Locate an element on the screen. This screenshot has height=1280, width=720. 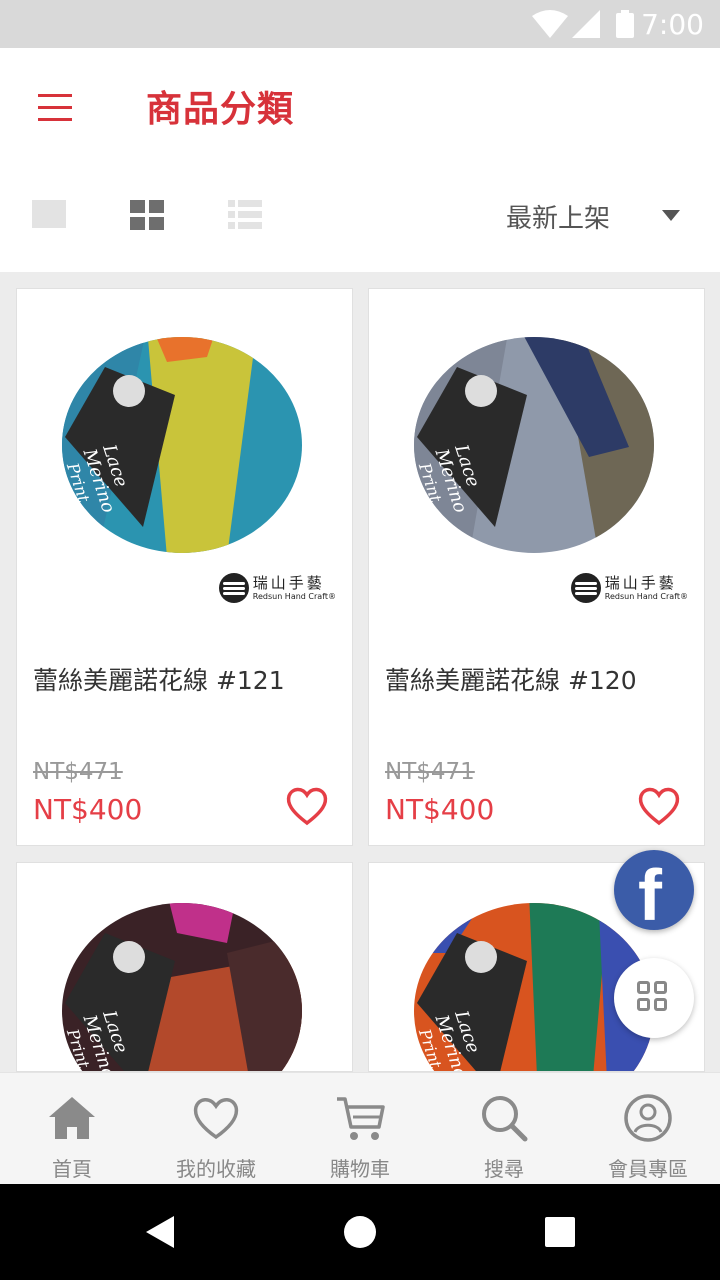
back-icon is located at coordinates (160, 1232).